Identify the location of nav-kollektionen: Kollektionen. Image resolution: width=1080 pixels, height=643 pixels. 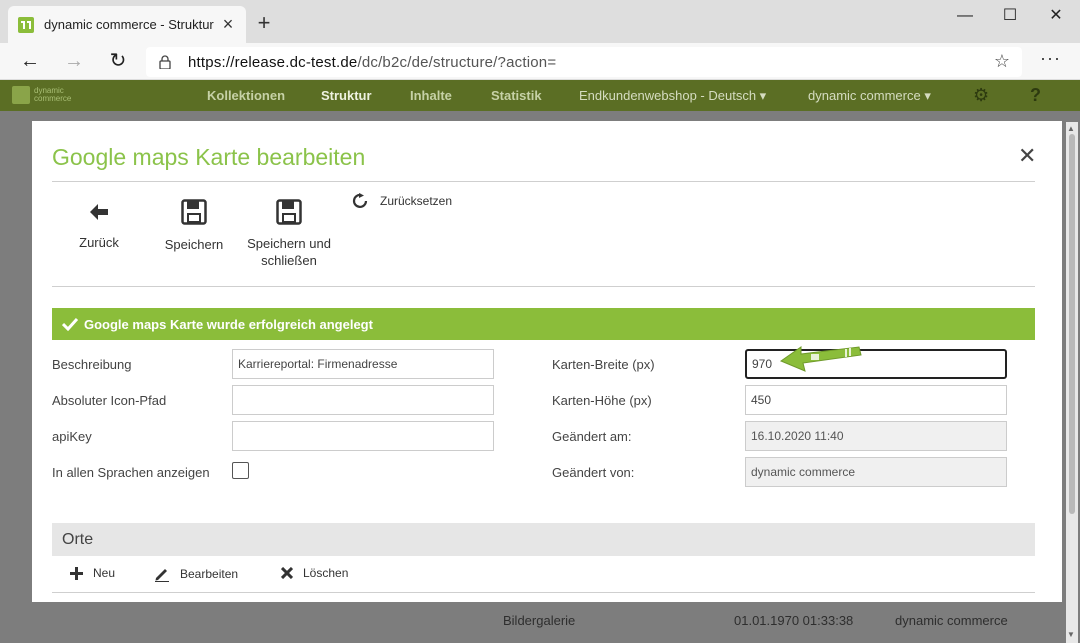
(246, 95).